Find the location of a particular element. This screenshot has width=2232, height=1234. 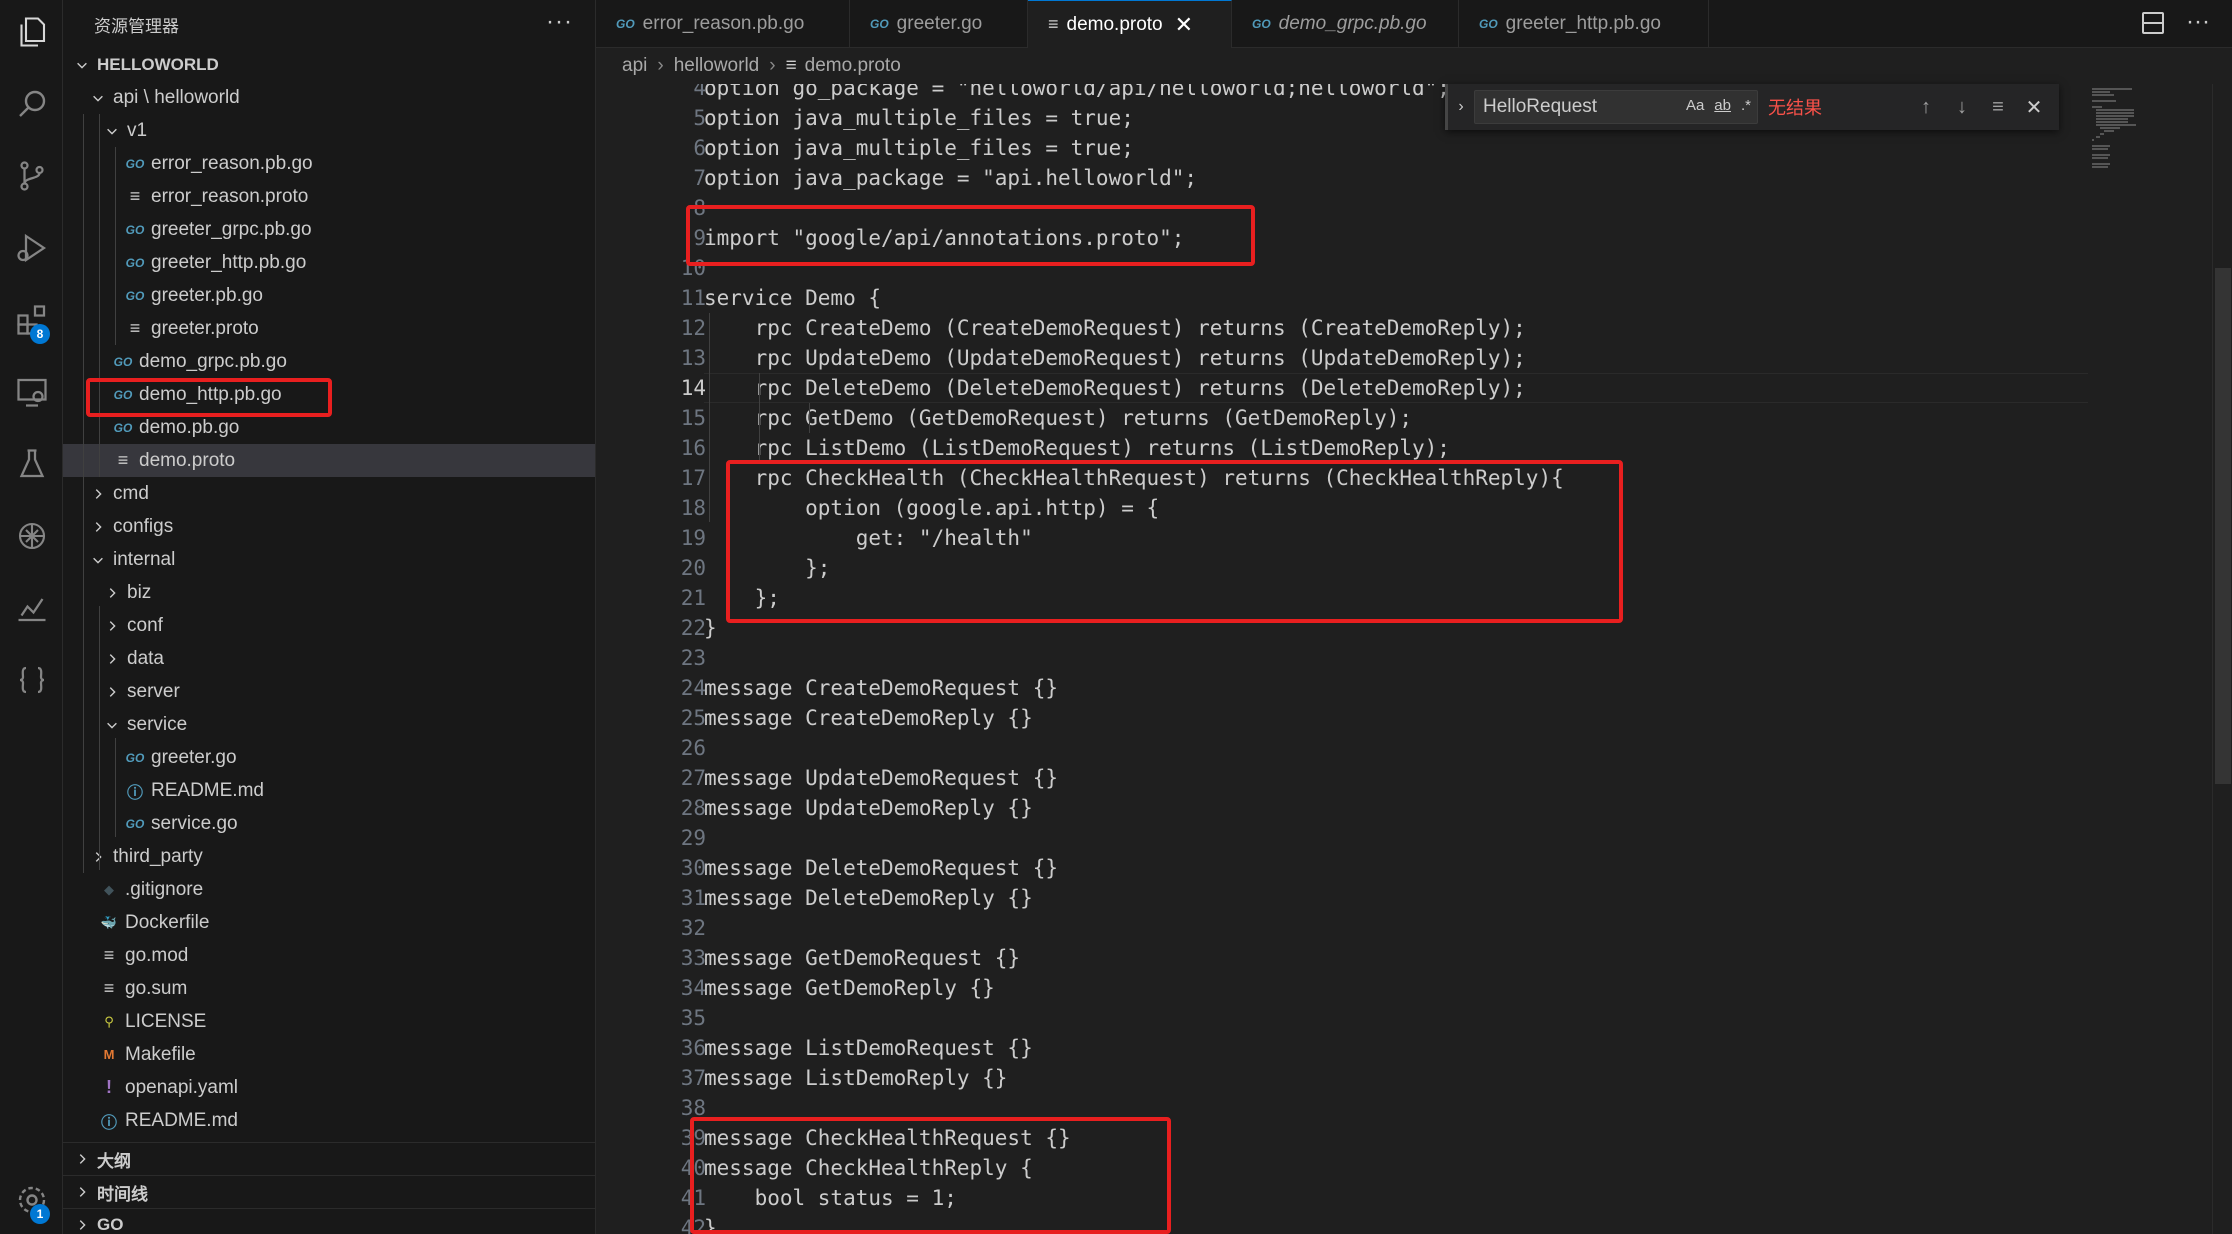

code-line: 7 option java_package = "api.helloworld"; is located at coordinates (1346, 178).